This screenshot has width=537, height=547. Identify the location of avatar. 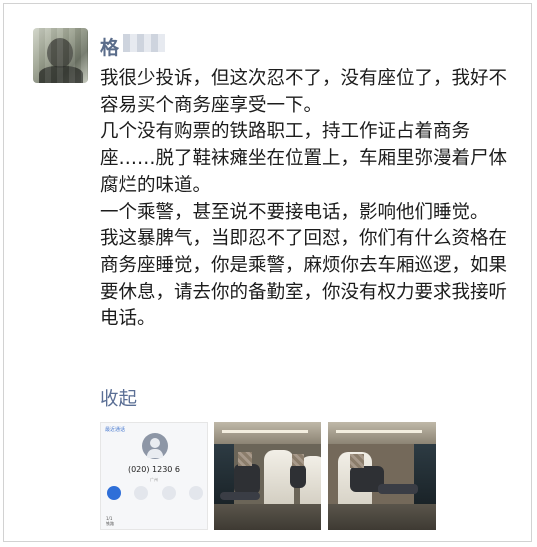
(60, 55).